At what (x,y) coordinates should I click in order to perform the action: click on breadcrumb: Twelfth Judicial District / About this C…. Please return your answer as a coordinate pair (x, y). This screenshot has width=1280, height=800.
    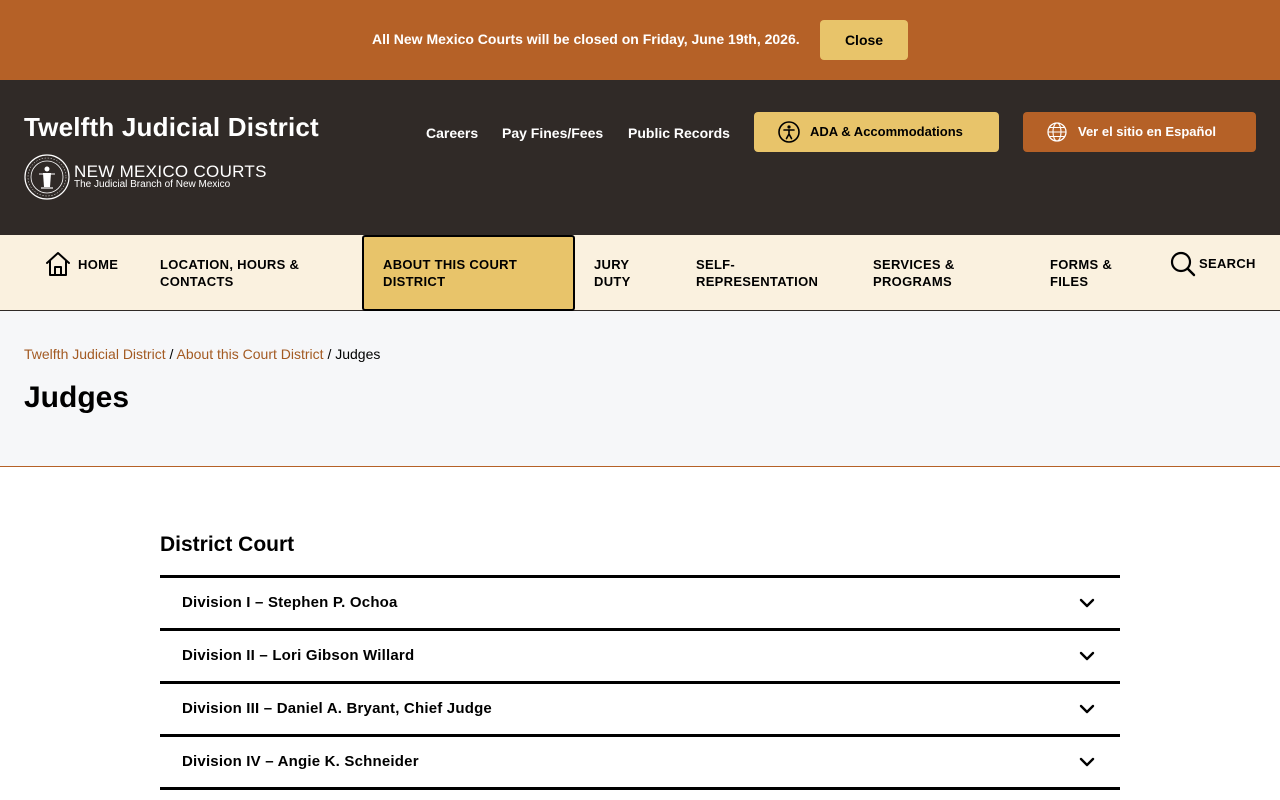
    Looking at the image, I should click on (202, 354).